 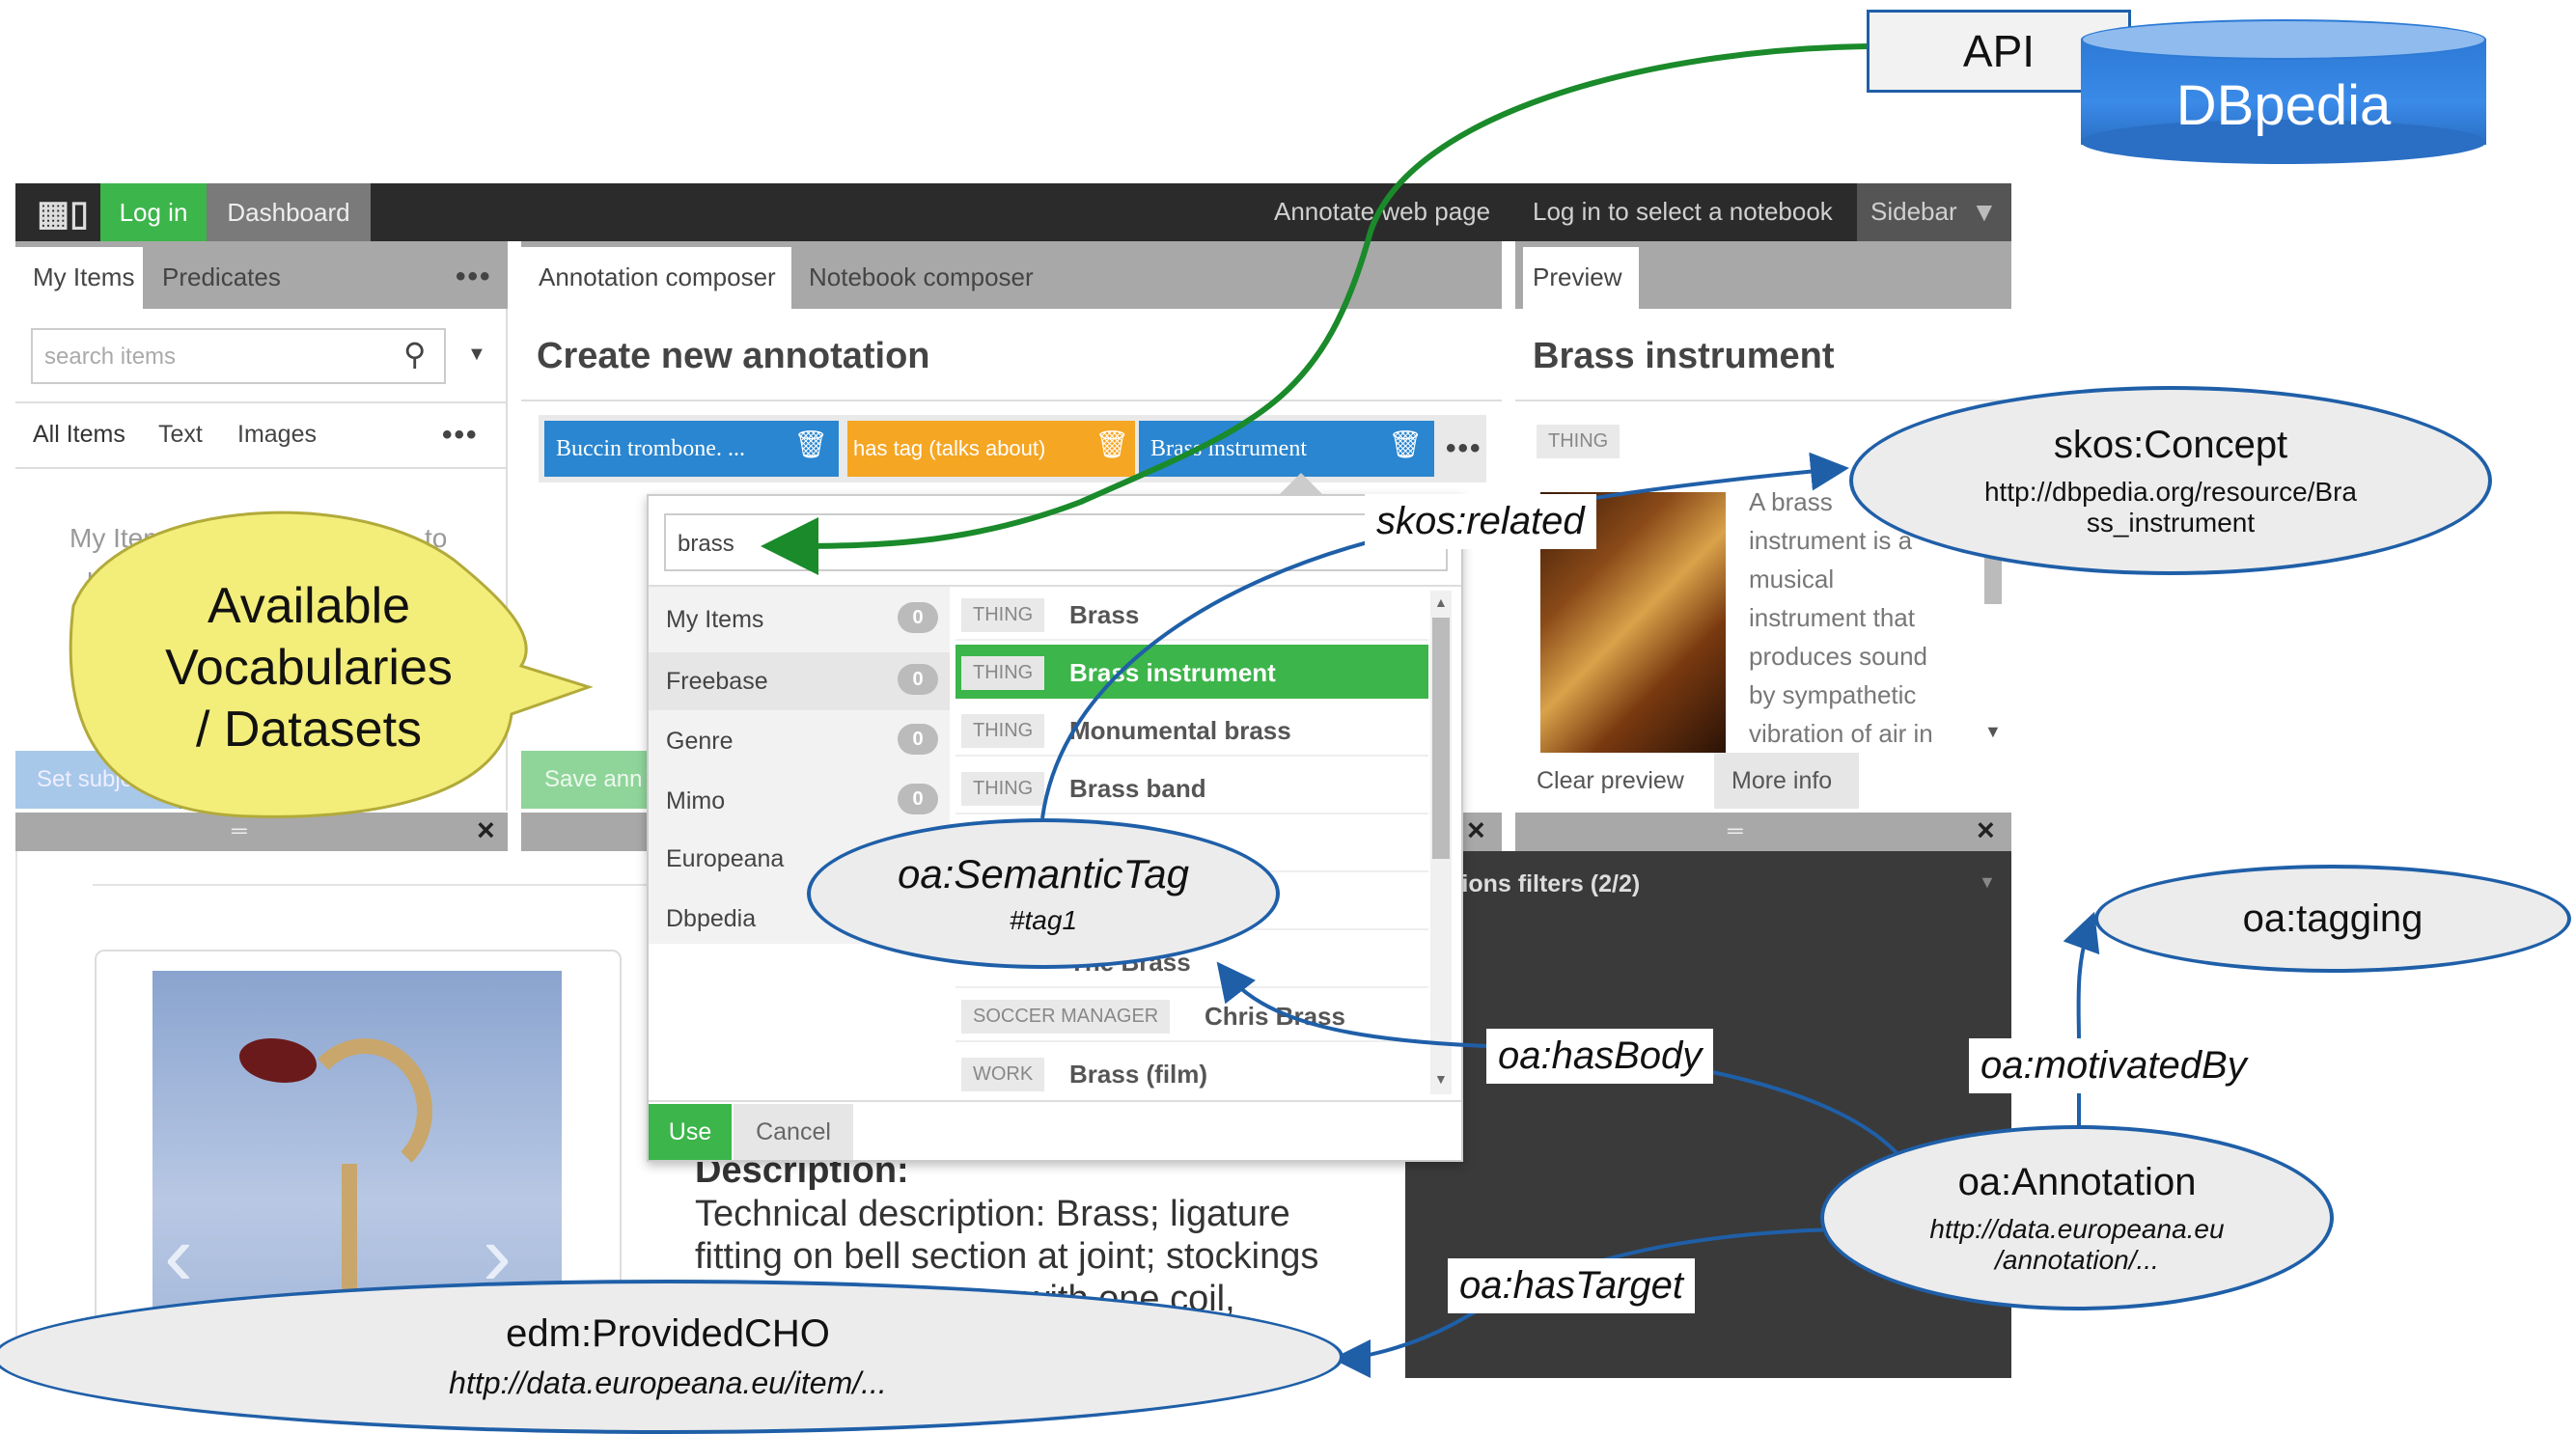 I want to click on cylinder-top, so click(x=2283, y=39).